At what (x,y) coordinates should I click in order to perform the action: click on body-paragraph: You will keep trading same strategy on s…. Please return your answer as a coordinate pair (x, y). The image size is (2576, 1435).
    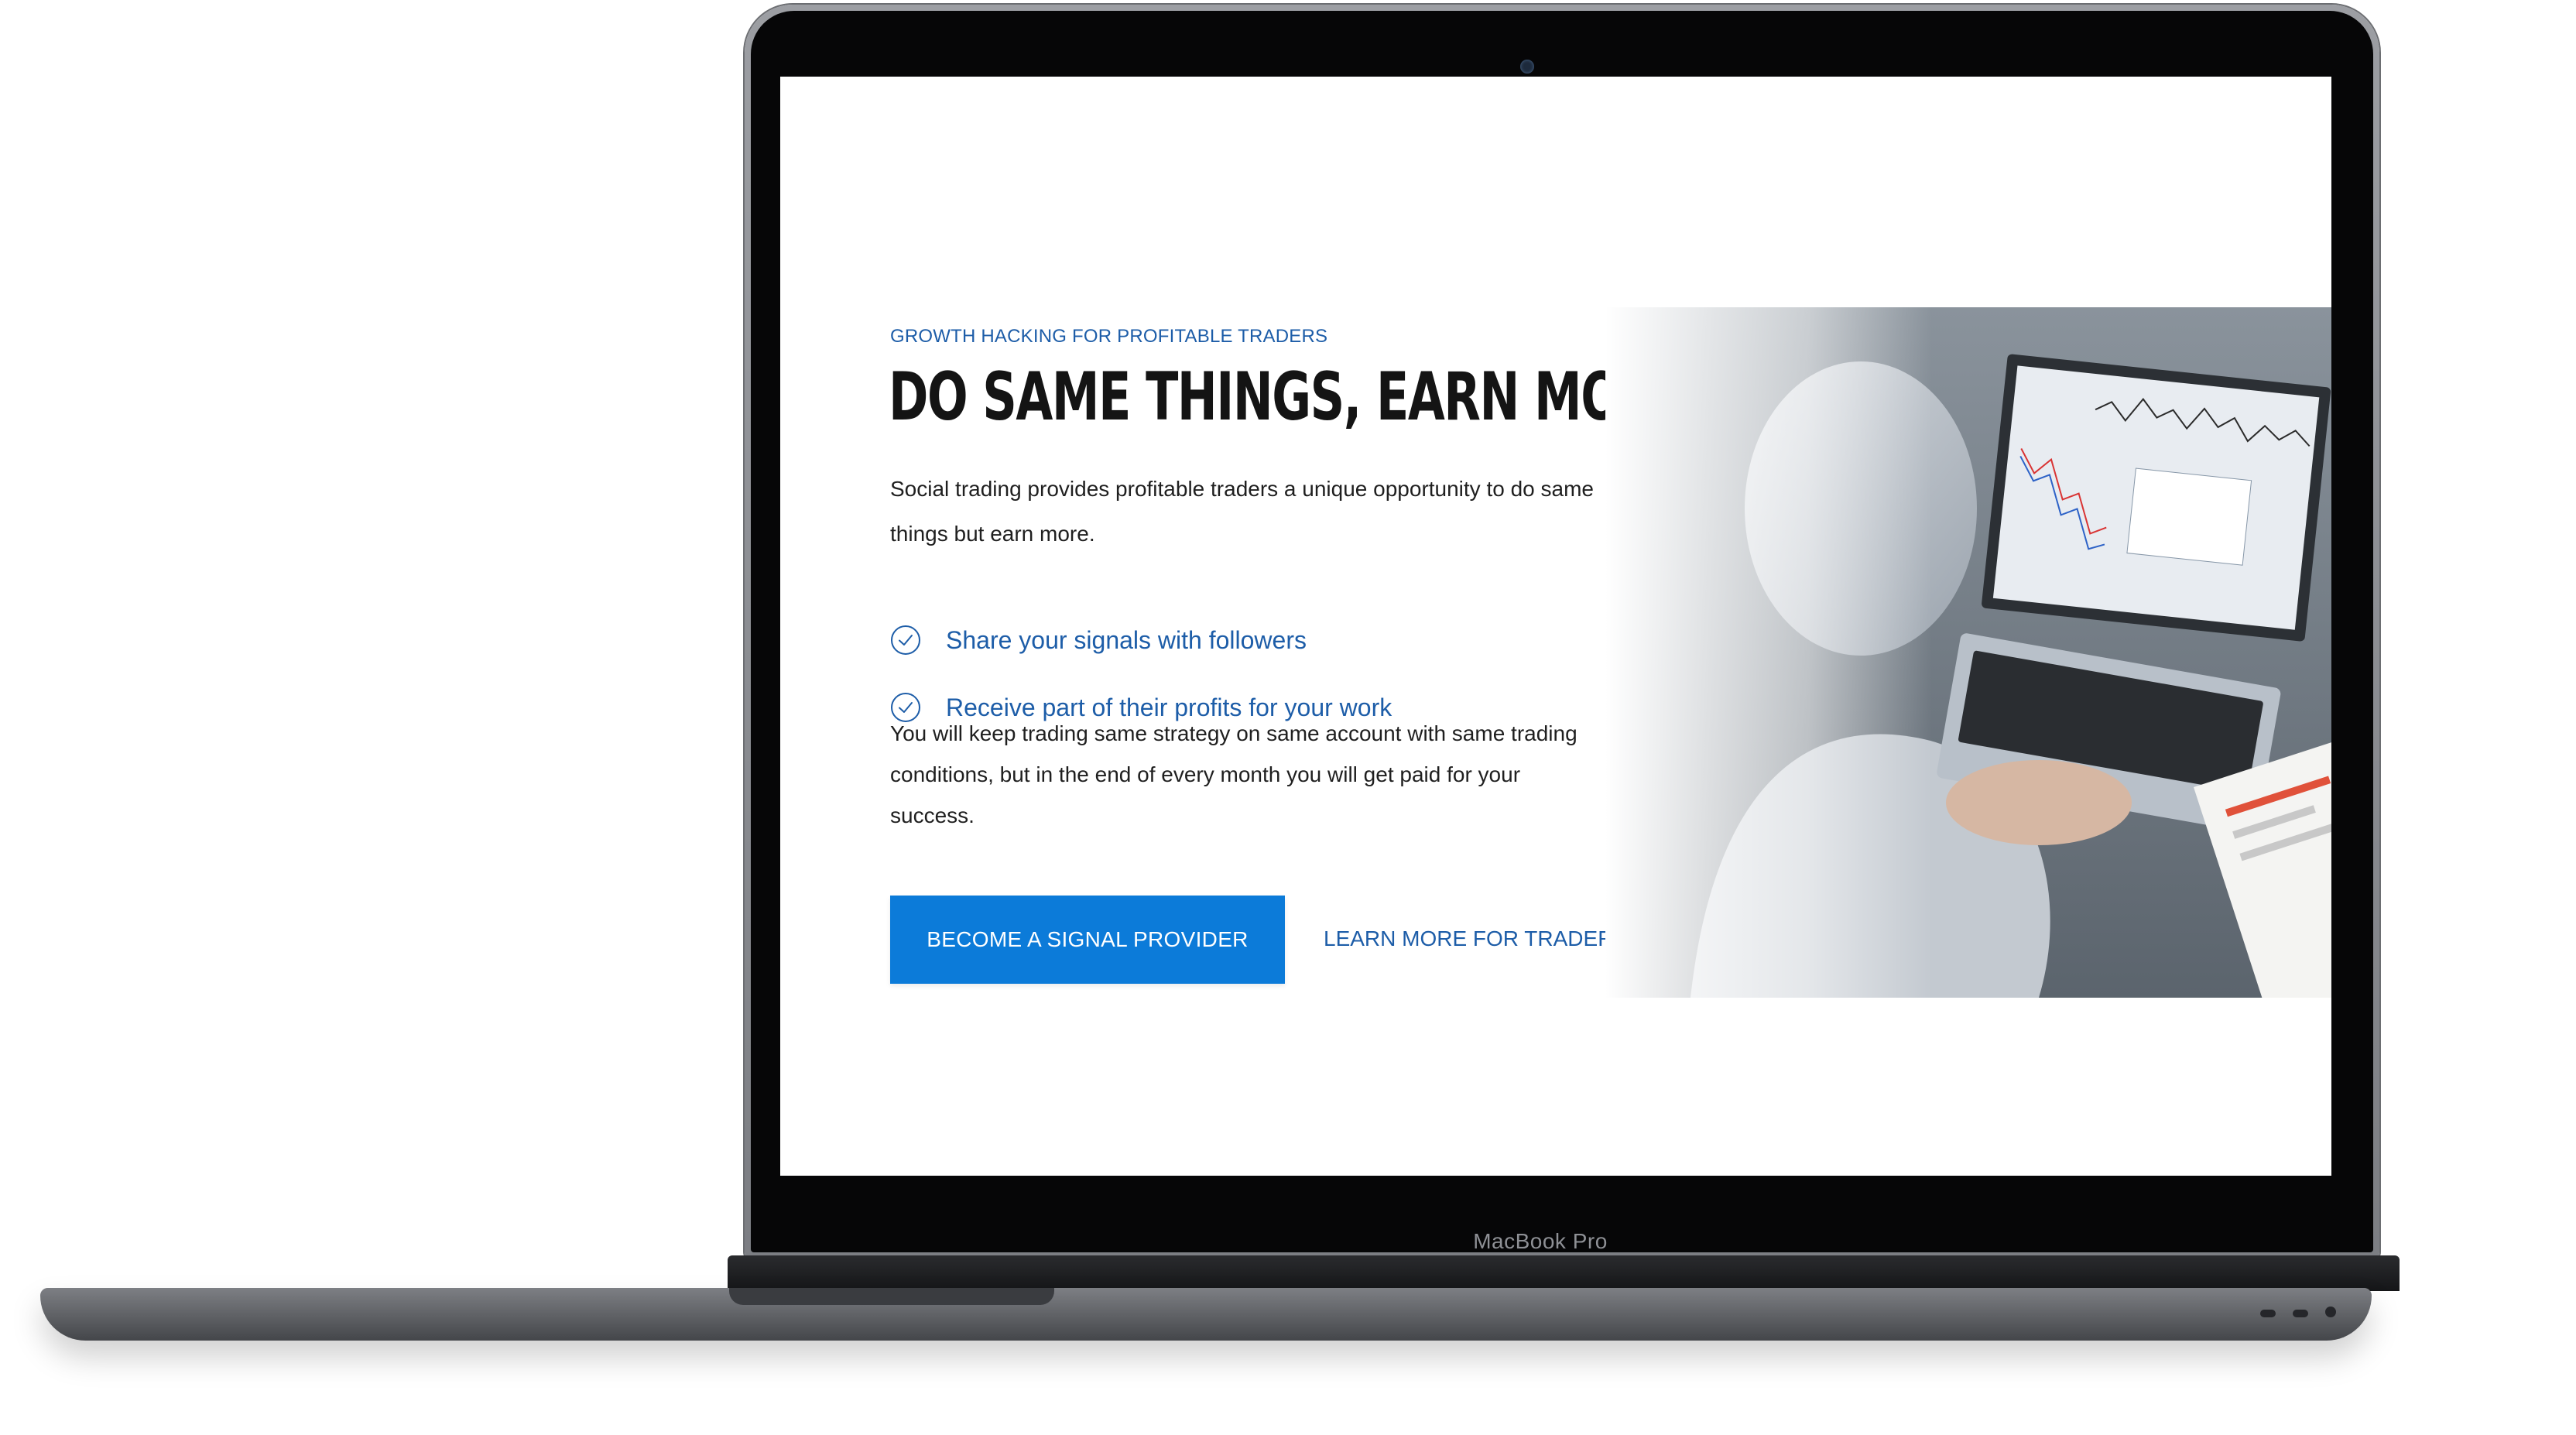
    Looking at the image, I should click on (1233, 774).